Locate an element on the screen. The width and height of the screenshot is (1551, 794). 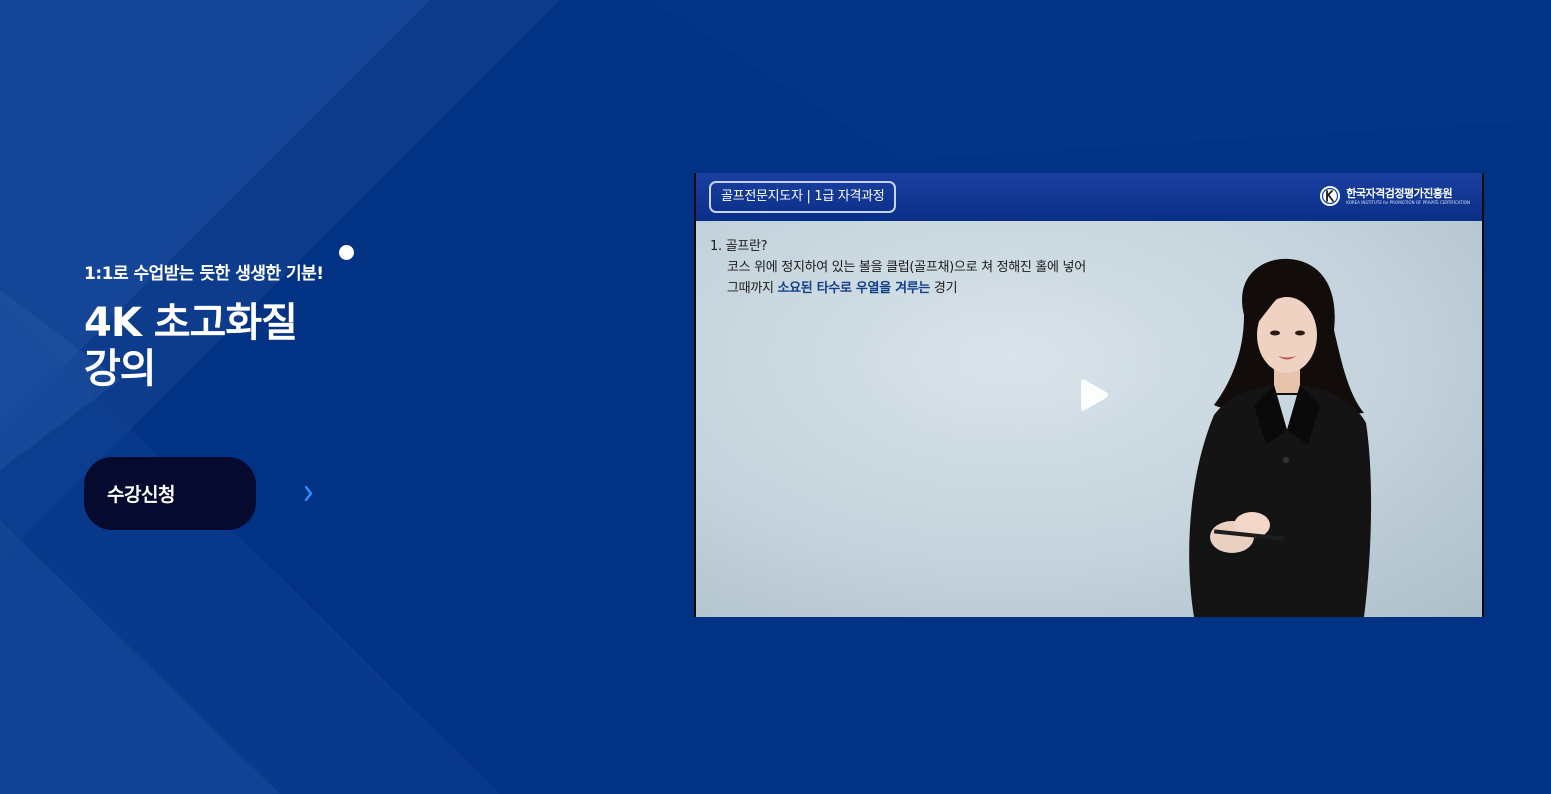
decorative-dot is located at coordinates (346, 252).